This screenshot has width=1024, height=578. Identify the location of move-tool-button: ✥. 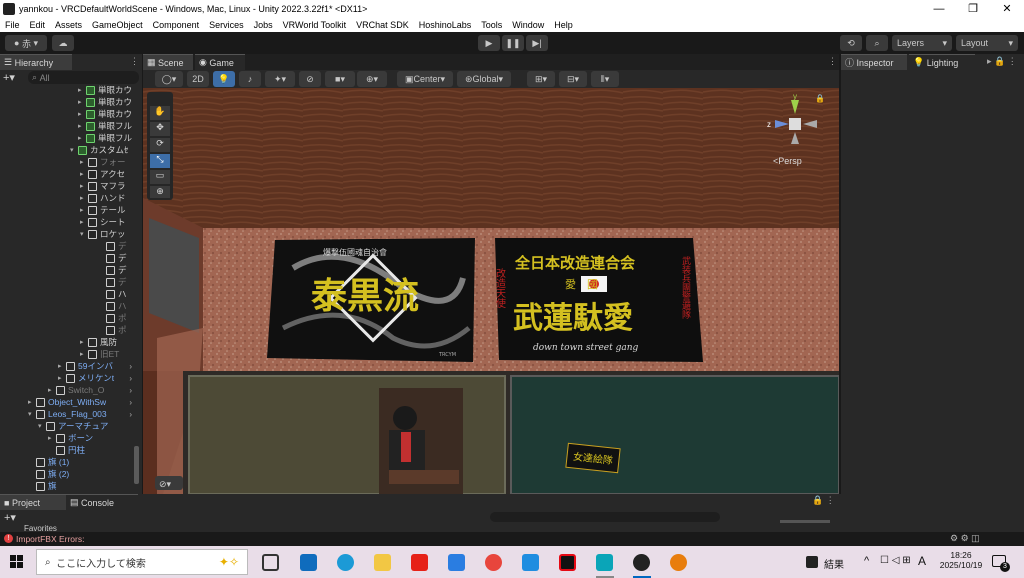
(160, 129).